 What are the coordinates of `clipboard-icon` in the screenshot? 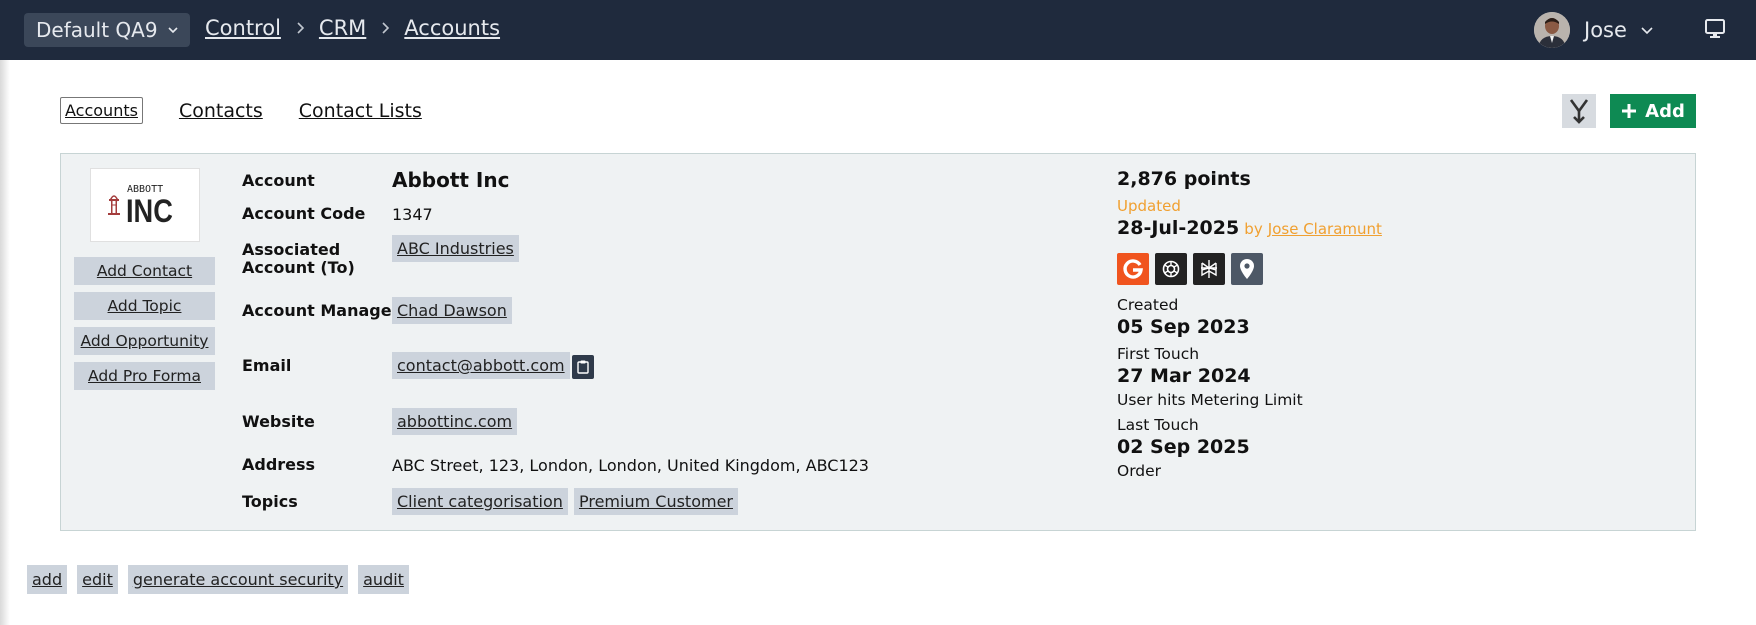 It's located at (583, 367).